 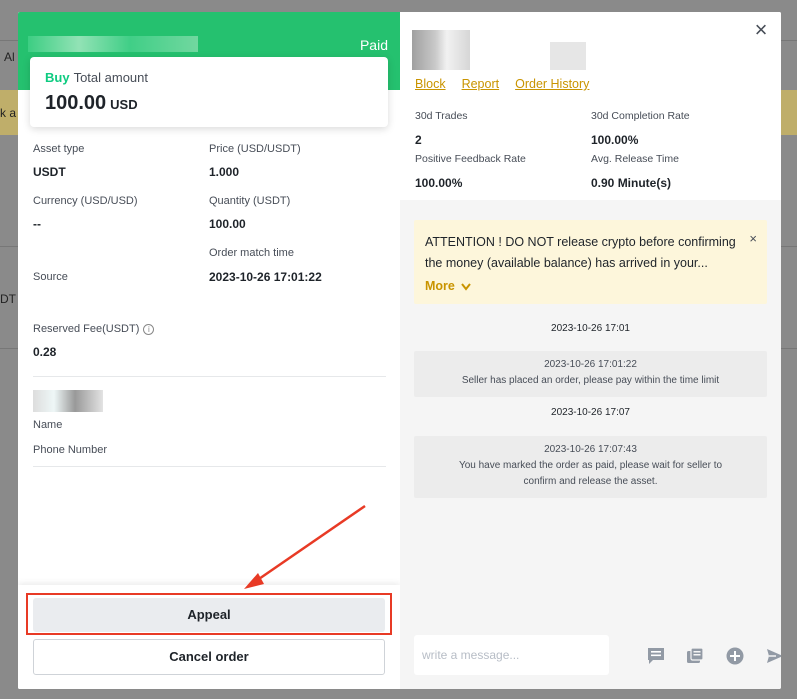 What do you see at coordinates (57, 77) in the screenshot?
I see `buy-label: Buy` at bounding box center [57, 77].